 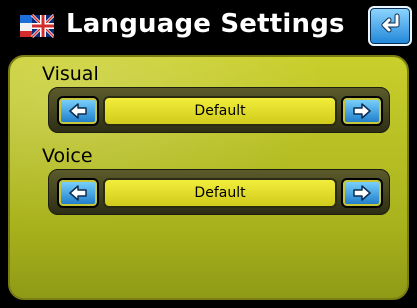 I want to click on return-arrow-icon, so click(x=390, y=23).